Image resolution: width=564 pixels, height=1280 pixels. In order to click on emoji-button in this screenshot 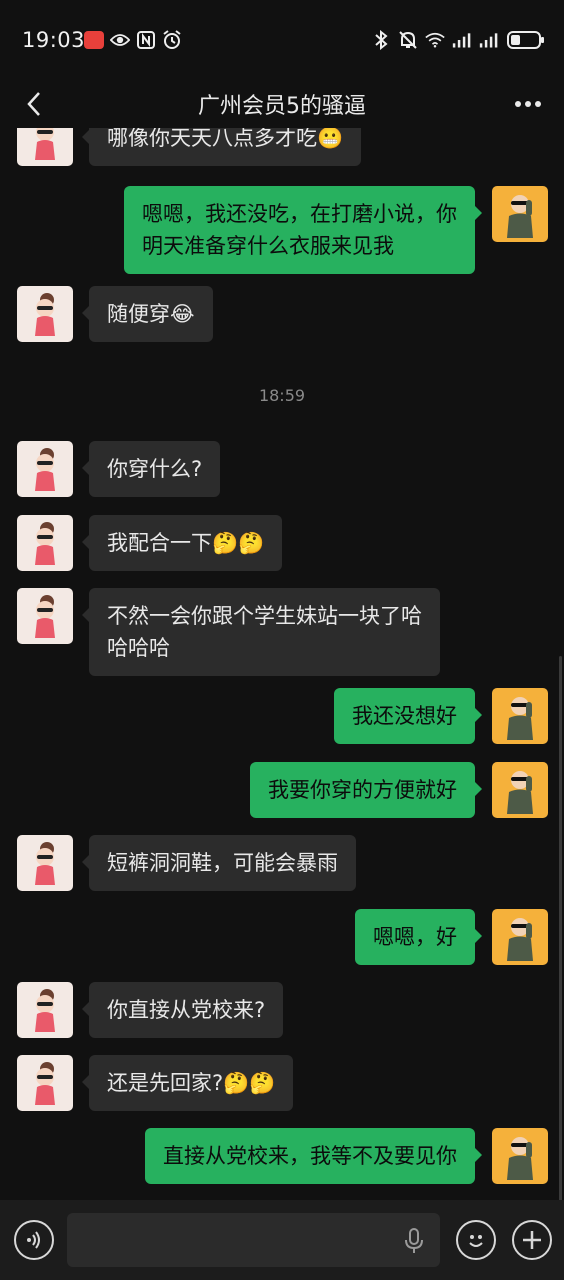, I will do `click(476, 1240)`.